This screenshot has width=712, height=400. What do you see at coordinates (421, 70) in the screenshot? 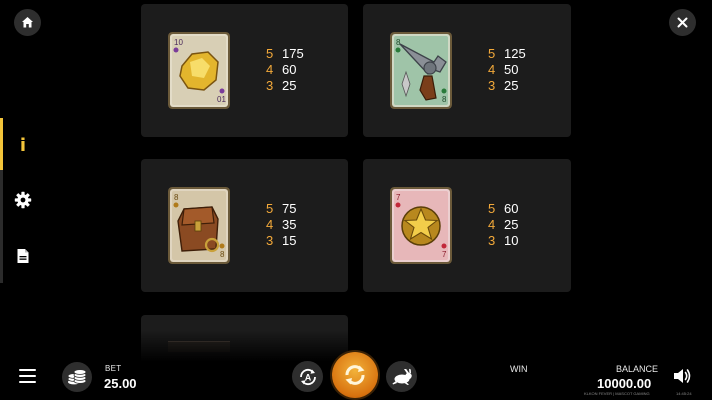
I see `revolver-card: 8 8` at bounding box center [421, 70].